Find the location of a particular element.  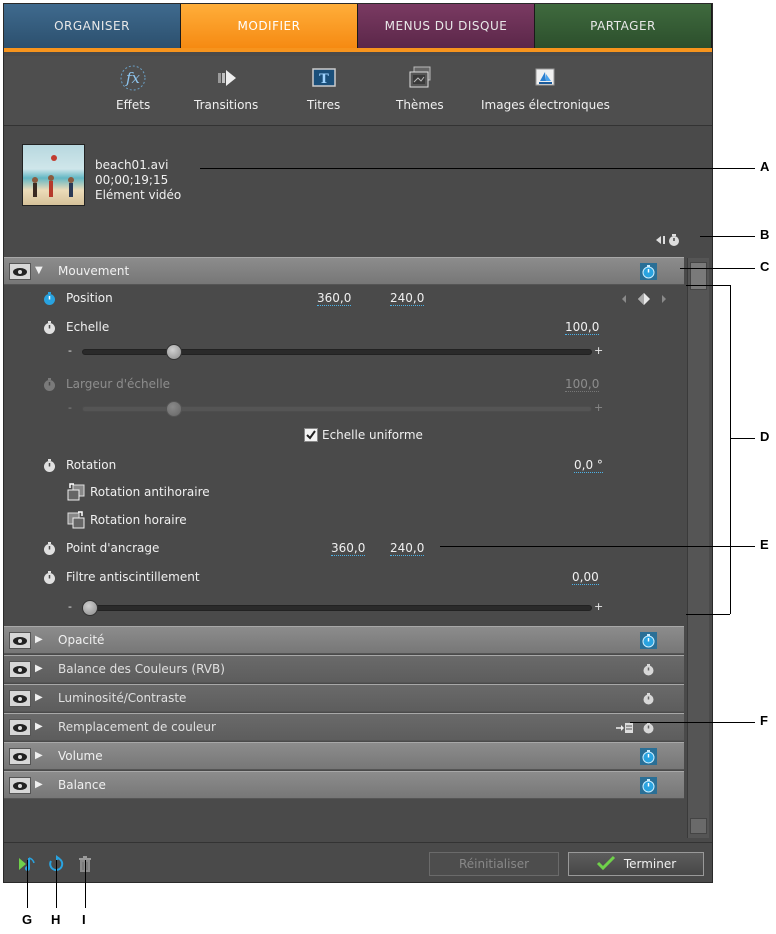

scale-slider: - + is located at coordinates (335, 352).